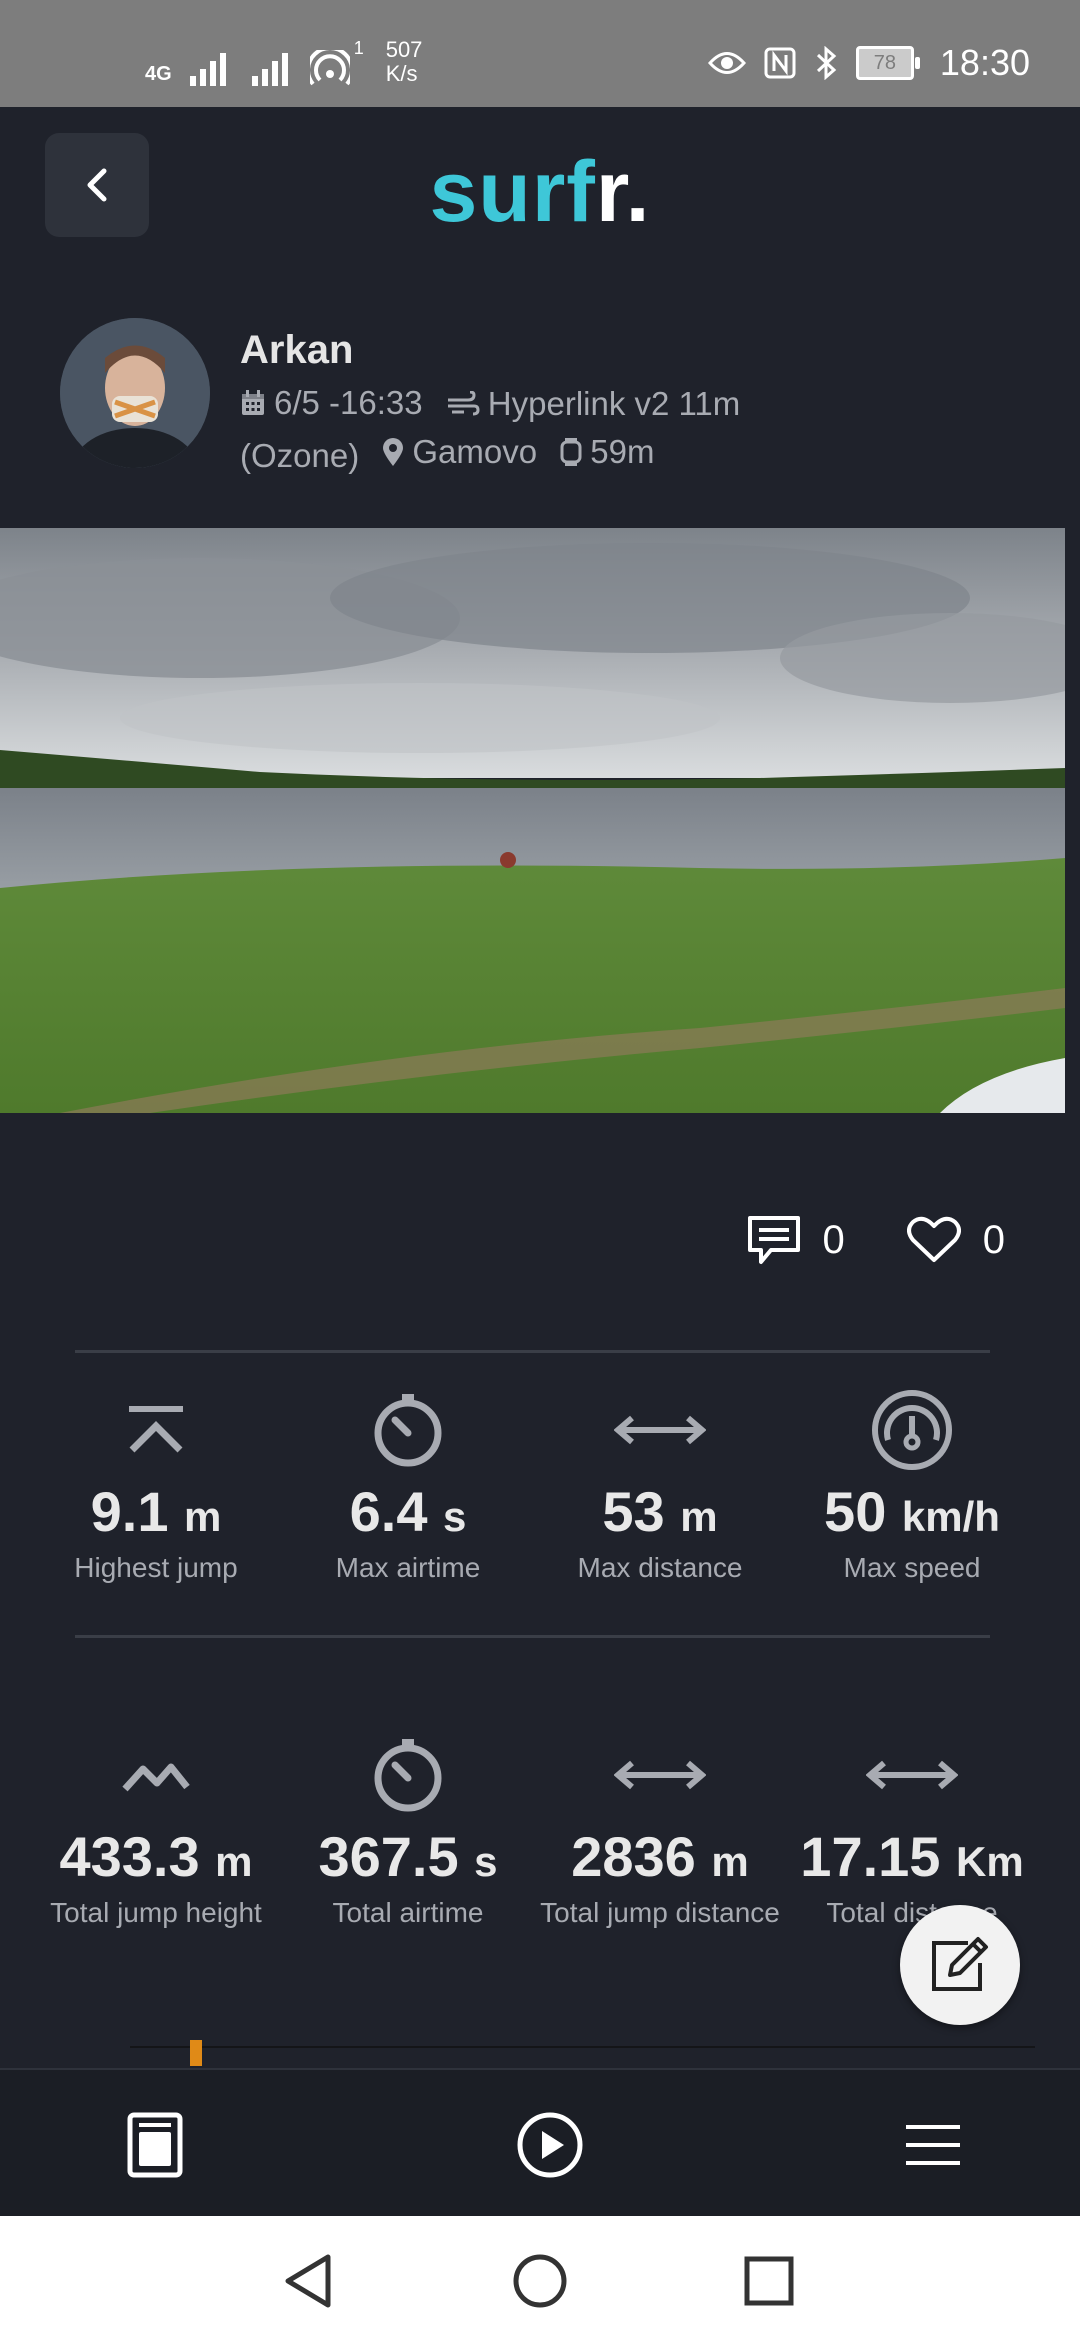 The width and height of the screenshot is (1080, 2340). What do you see at coordinates (950, 1516) in the screenshot?
I see `stat-unit: km/h` at bounding box center [950, 1516].